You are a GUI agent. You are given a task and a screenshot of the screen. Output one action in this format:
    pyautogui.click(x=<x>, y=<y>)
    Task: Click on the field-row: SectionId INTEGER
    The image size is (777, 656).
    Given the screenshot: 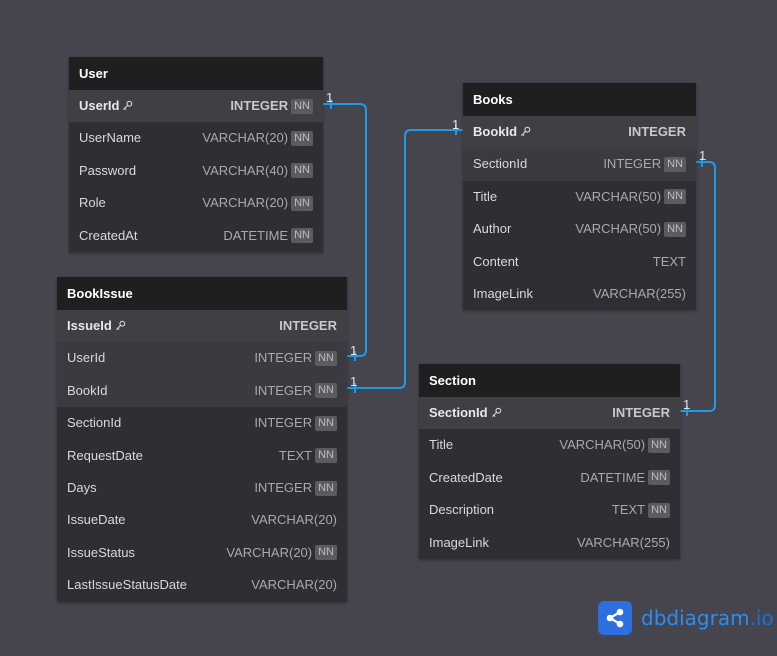 What is the action you would take?
    pyautogui.click(x=549, y=413)
    